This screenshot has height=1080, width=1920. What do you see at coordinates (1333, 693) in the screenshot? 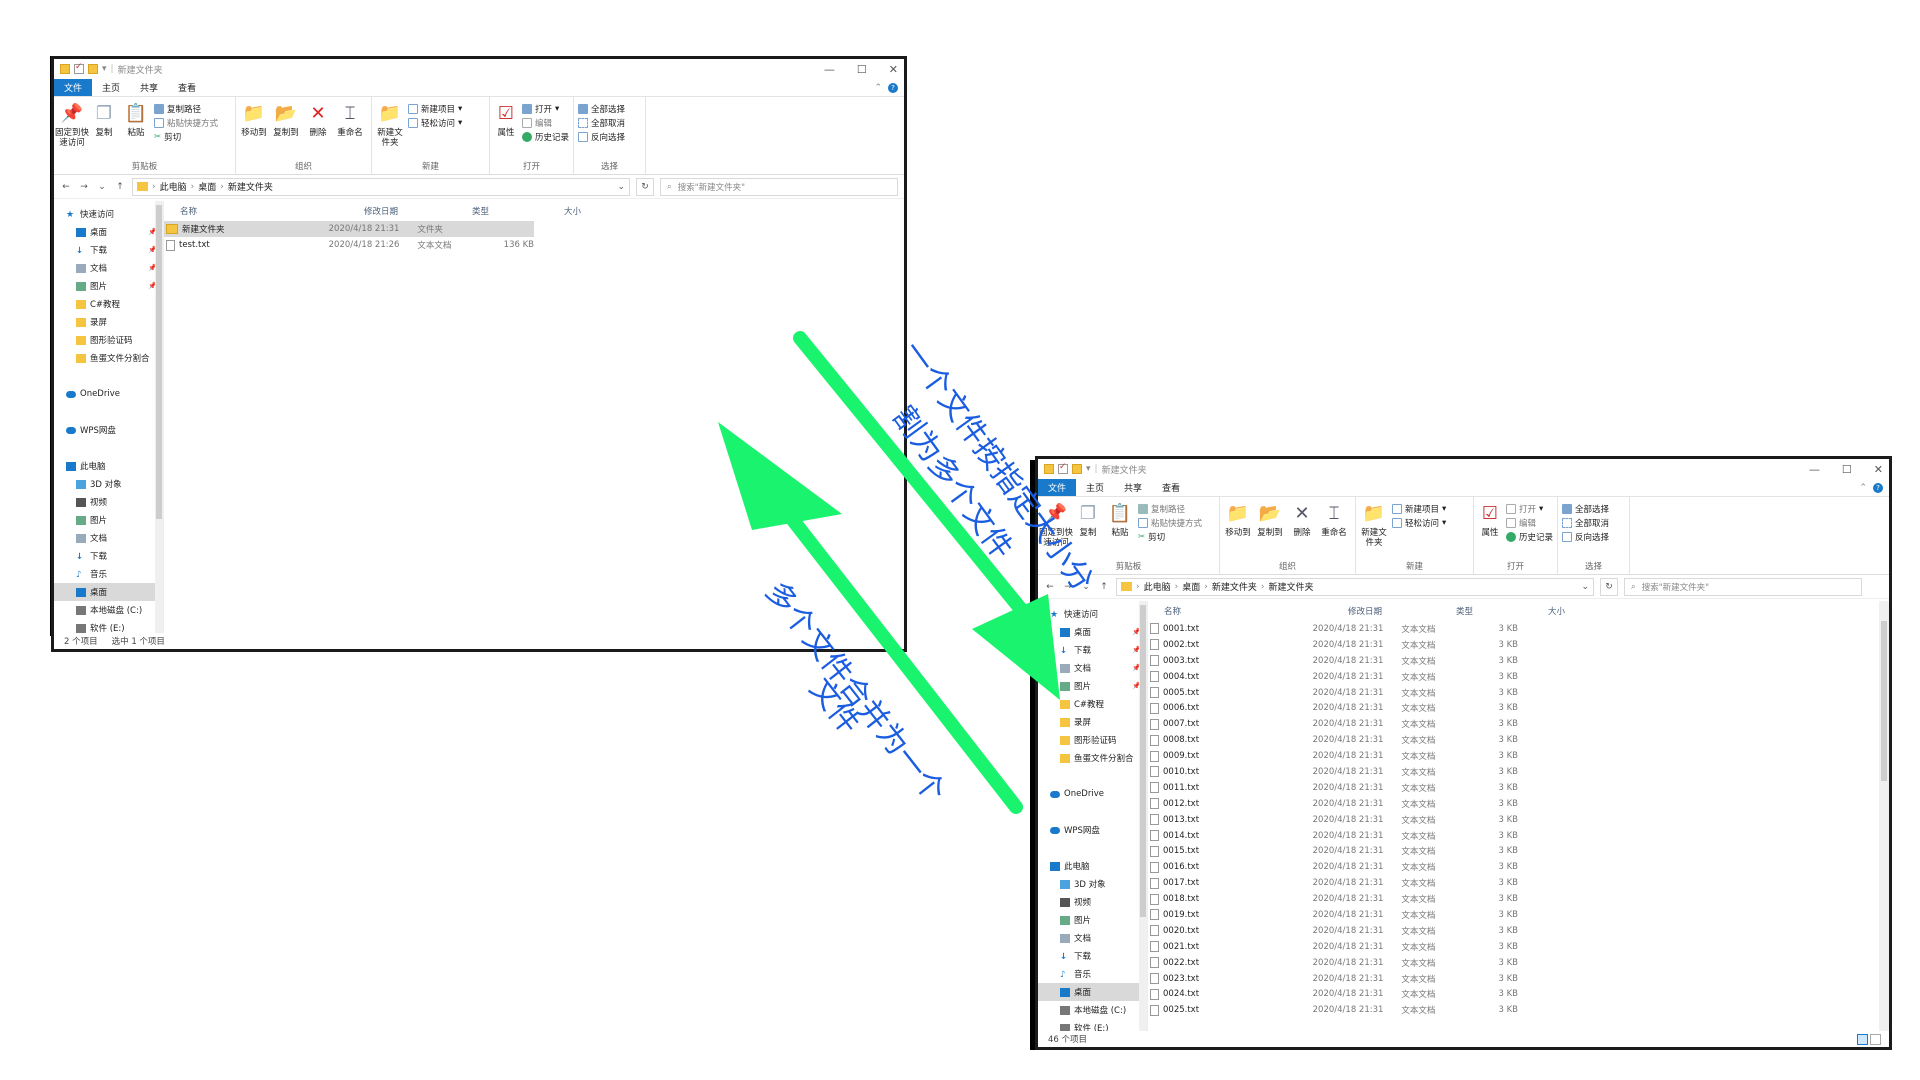
I see `table-row: 0005.txt 2020/4/18 21:31 文本文档 3 KB` at bounding box center [1333, 693].